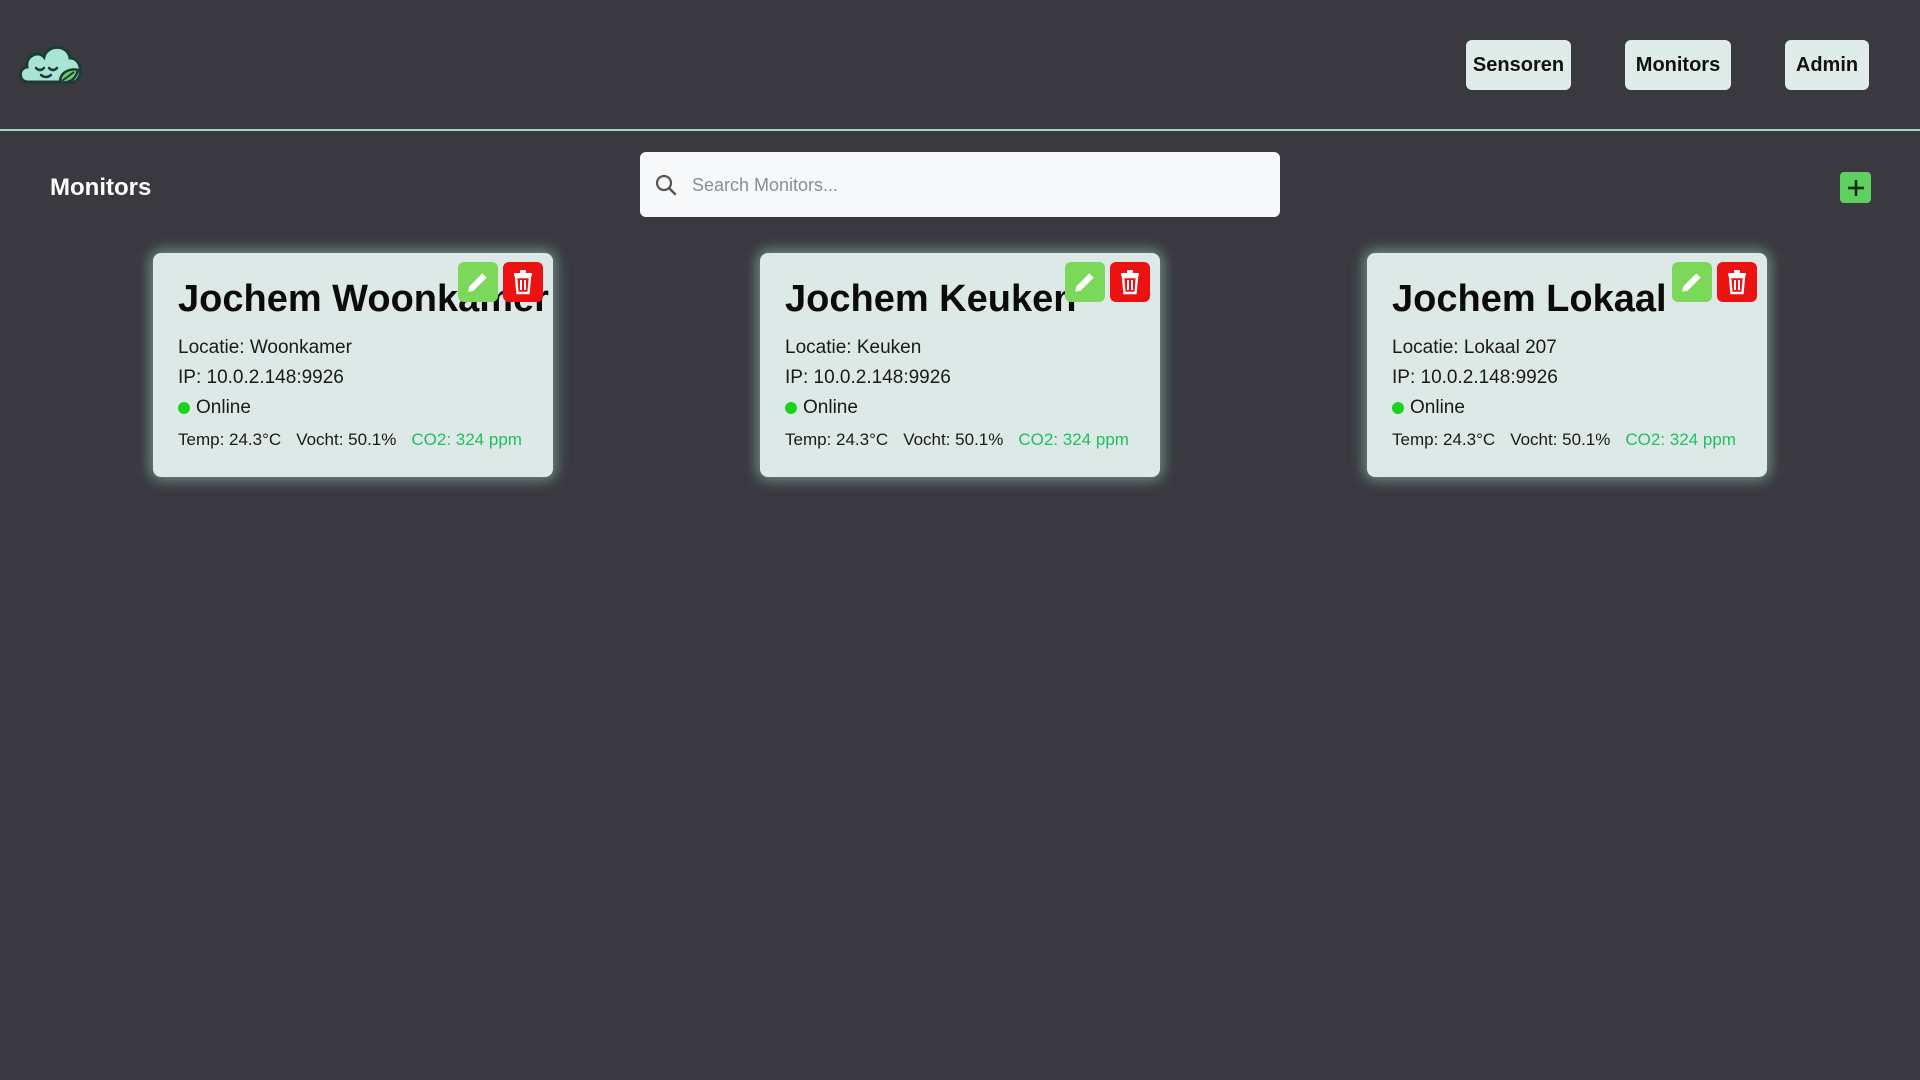 This screenshot has width=1920, height=1080. Describe the element at coordinates (960, 65) in the screenshot. I see `header: Sensoren Monitors Admin` at that location.